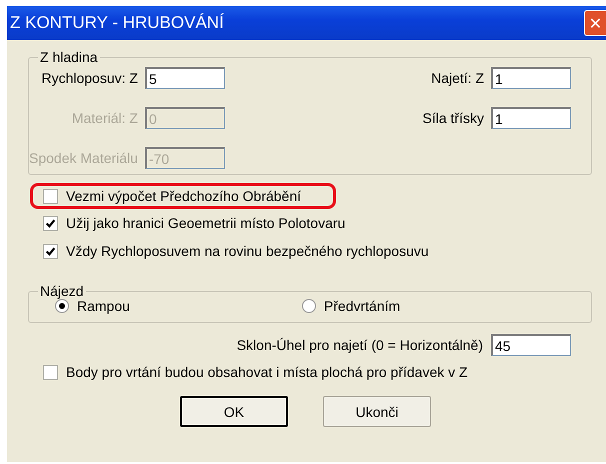  I want to click on checkbox-label: Vždy Rychloposuvem na rovinu bezpečného rychloposuvu, so click(247, 251).